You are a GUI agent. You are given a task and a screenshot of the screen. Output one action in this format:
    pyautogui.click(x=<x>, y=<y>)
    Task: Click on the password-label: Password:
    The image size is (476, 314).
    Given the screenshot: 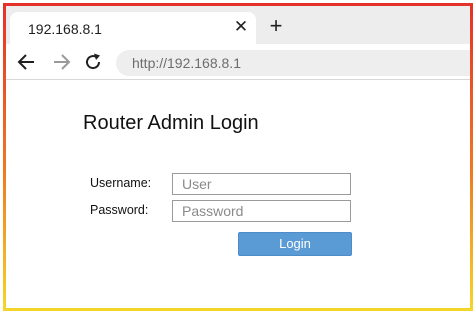 What is the action you would take?
    pyautogui.click(x=119, y=210)
    